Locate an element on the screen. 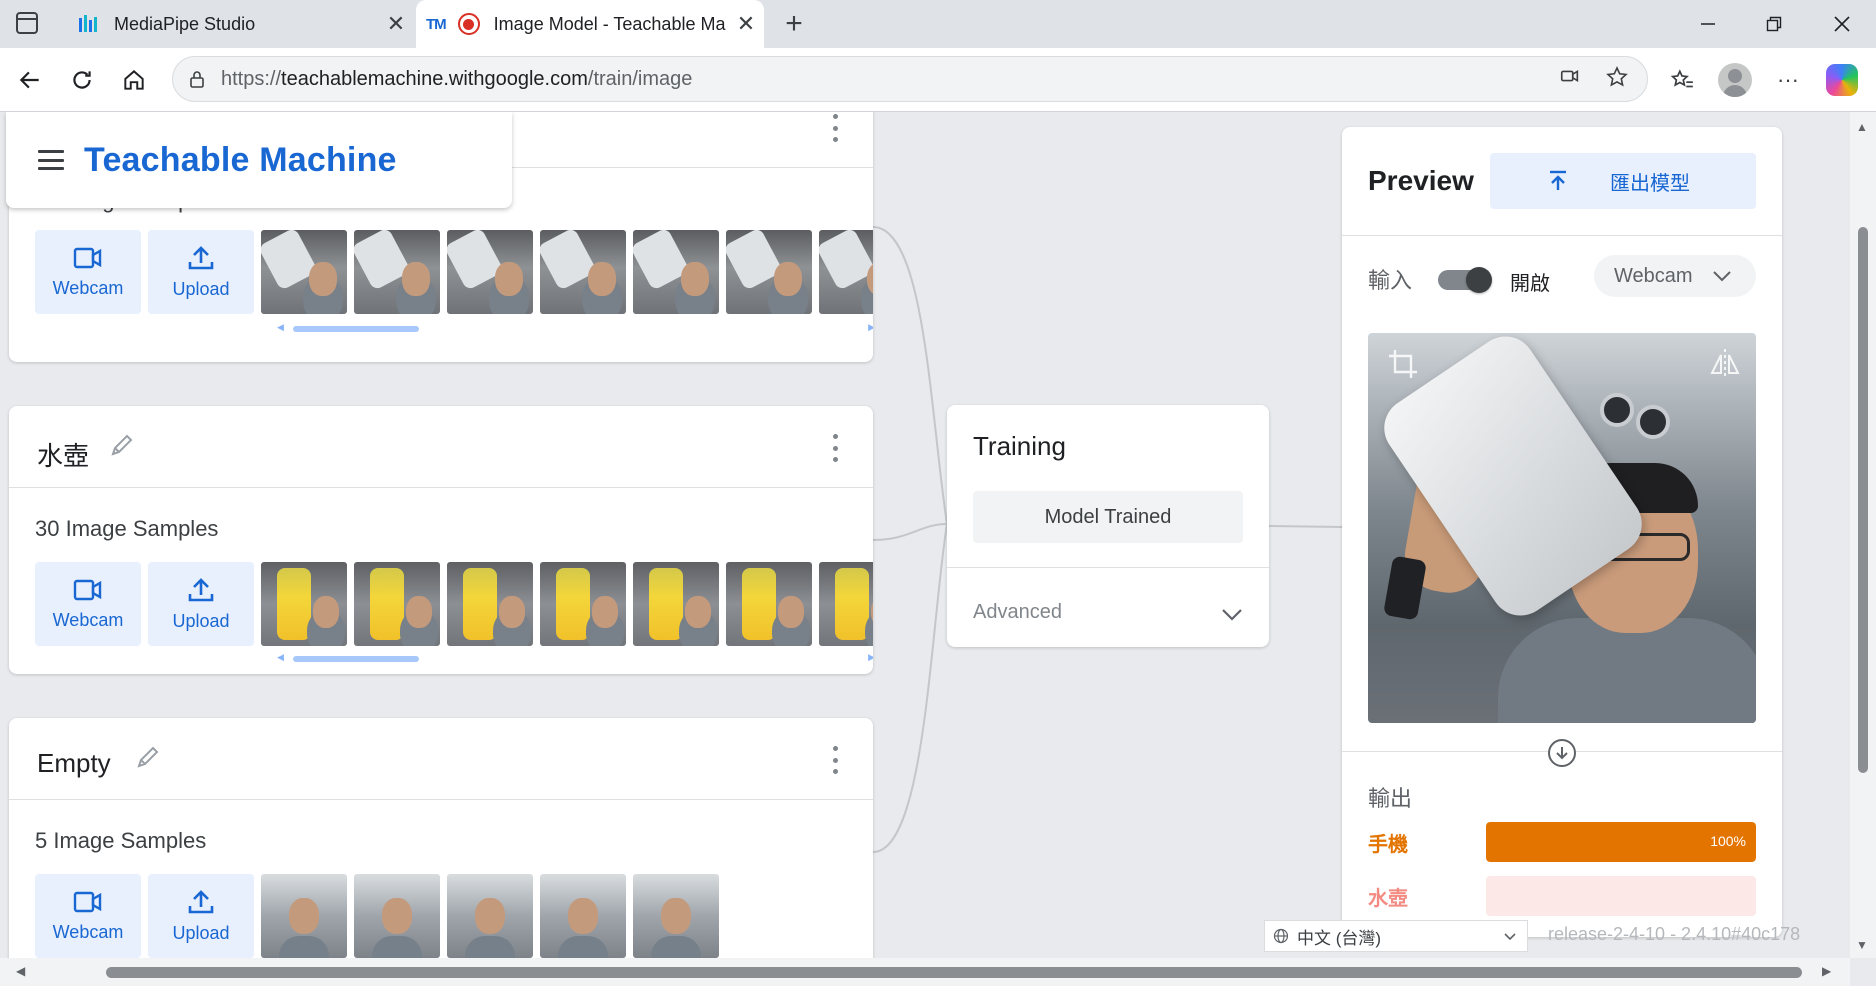  scroll-down-icon: ▼ is located at coordinates (1862, 945).